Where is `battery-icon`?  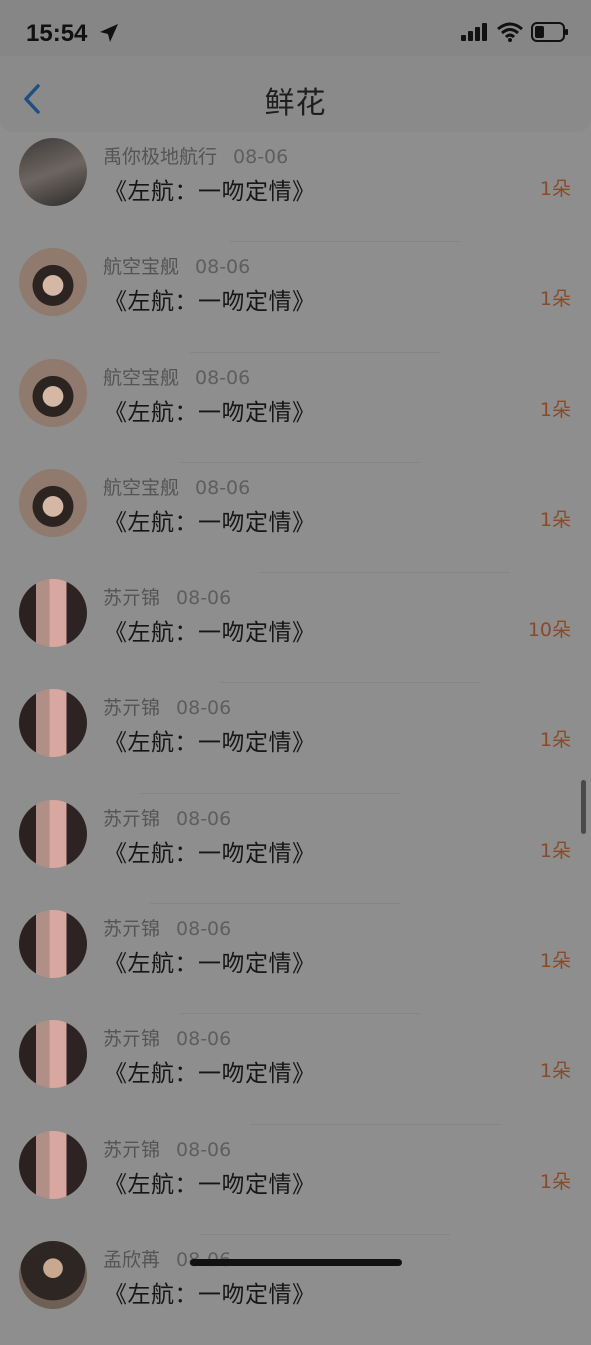
battery-icon is located at coordinates (549, 32).